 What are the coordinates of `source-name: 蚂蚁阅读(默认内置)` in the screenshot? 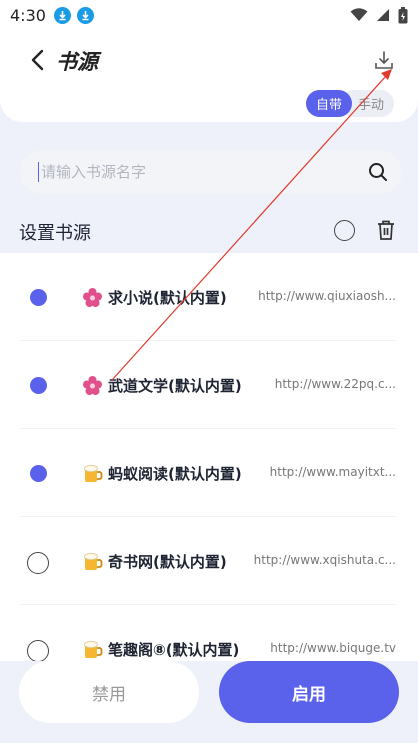 It's located at (175, 474).